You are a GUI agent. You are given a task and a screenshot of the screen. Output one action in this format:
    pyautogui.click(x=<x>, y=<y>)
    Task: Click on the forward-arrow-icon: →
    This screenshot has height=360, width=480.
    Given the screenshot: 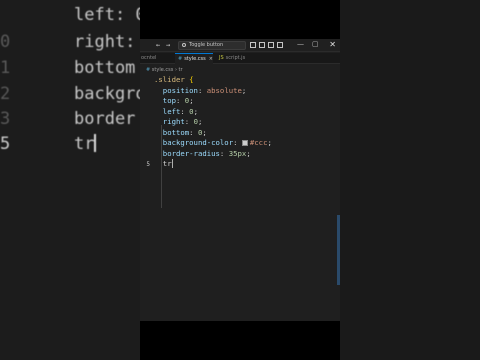 What is the action you would take?
    pyautogui.click(x=168, y=45)
    